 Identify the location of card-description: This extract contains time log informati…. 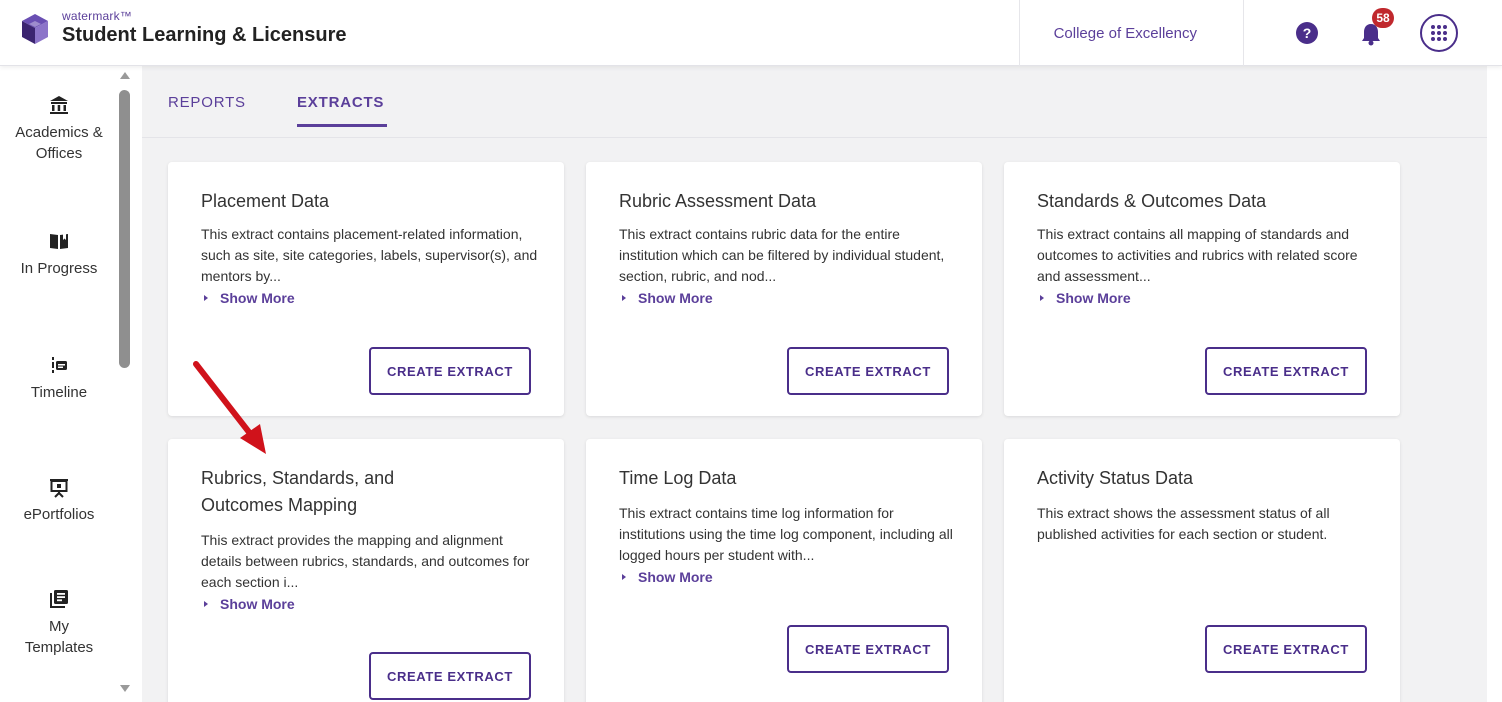
(786, 534).